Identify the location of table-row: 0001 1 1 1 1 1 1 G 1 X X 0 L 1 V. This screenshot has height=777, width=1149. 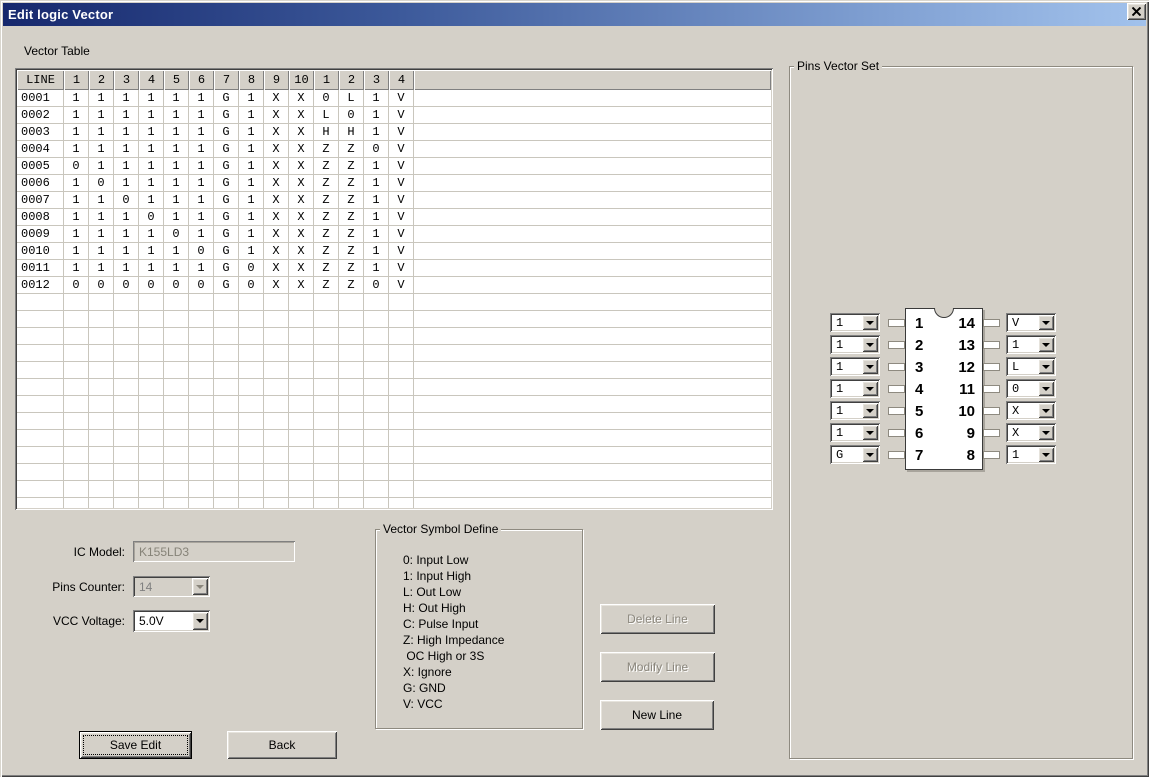
(394, 98).